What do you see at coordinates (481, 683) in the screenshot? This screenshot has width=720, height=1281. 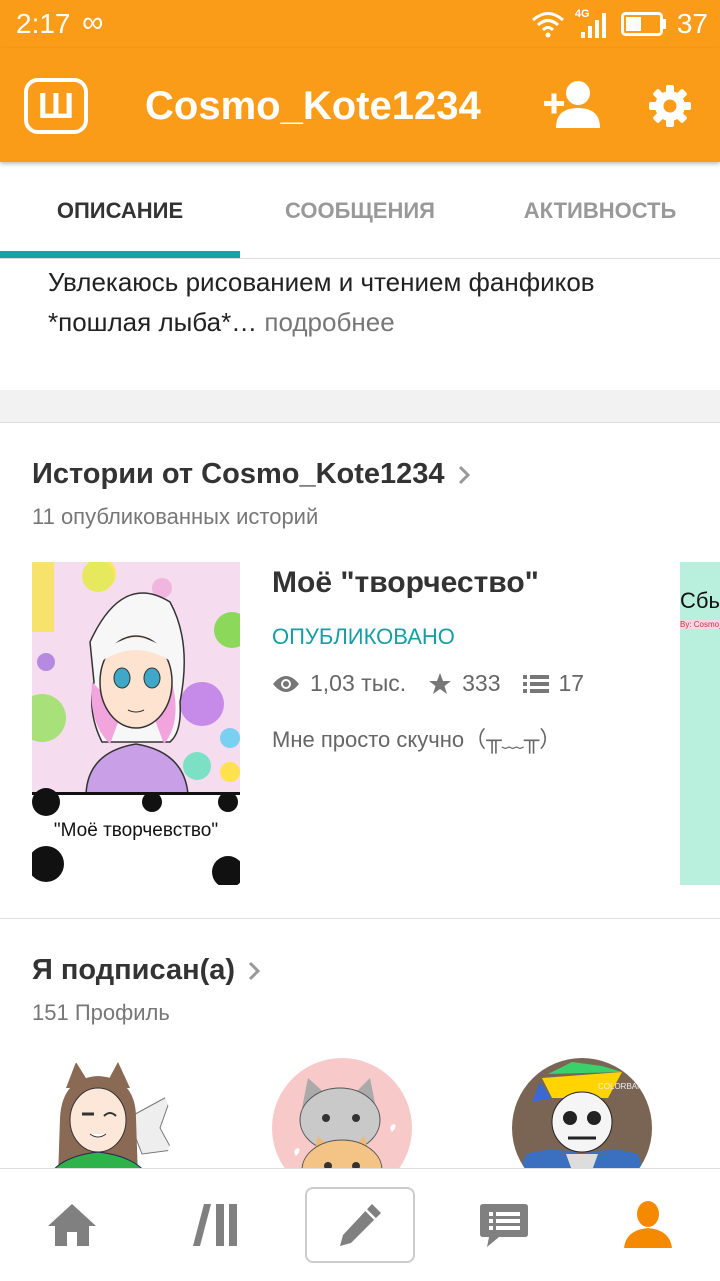 I see `votes-count: 333` at bounding box center [481, 683].